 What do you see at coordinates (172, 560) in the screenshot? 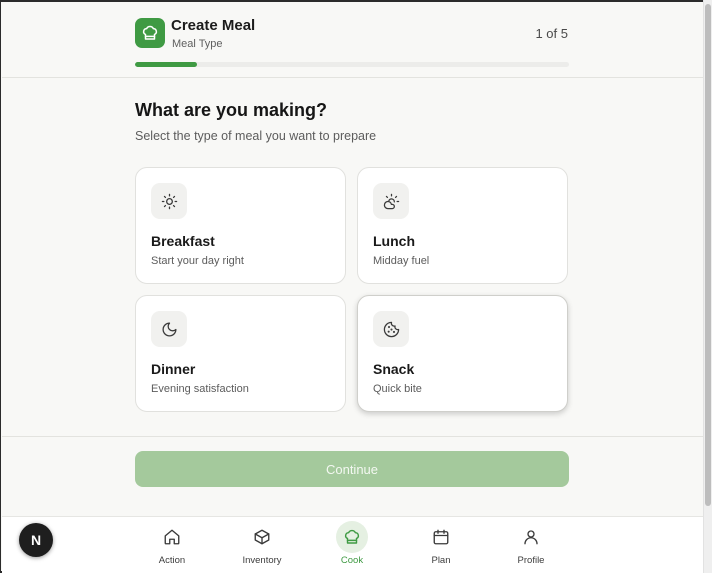
I see `nav-label: Action` at bounding box center [172, 560].